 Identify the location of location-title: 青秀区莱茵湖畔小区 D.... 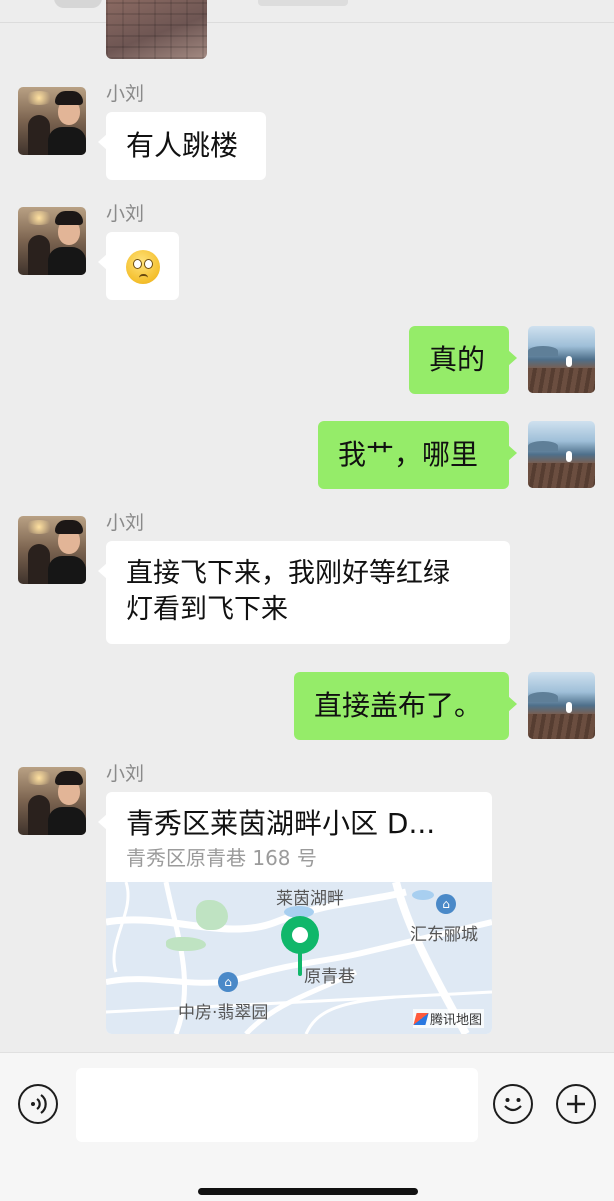
(281, 823).